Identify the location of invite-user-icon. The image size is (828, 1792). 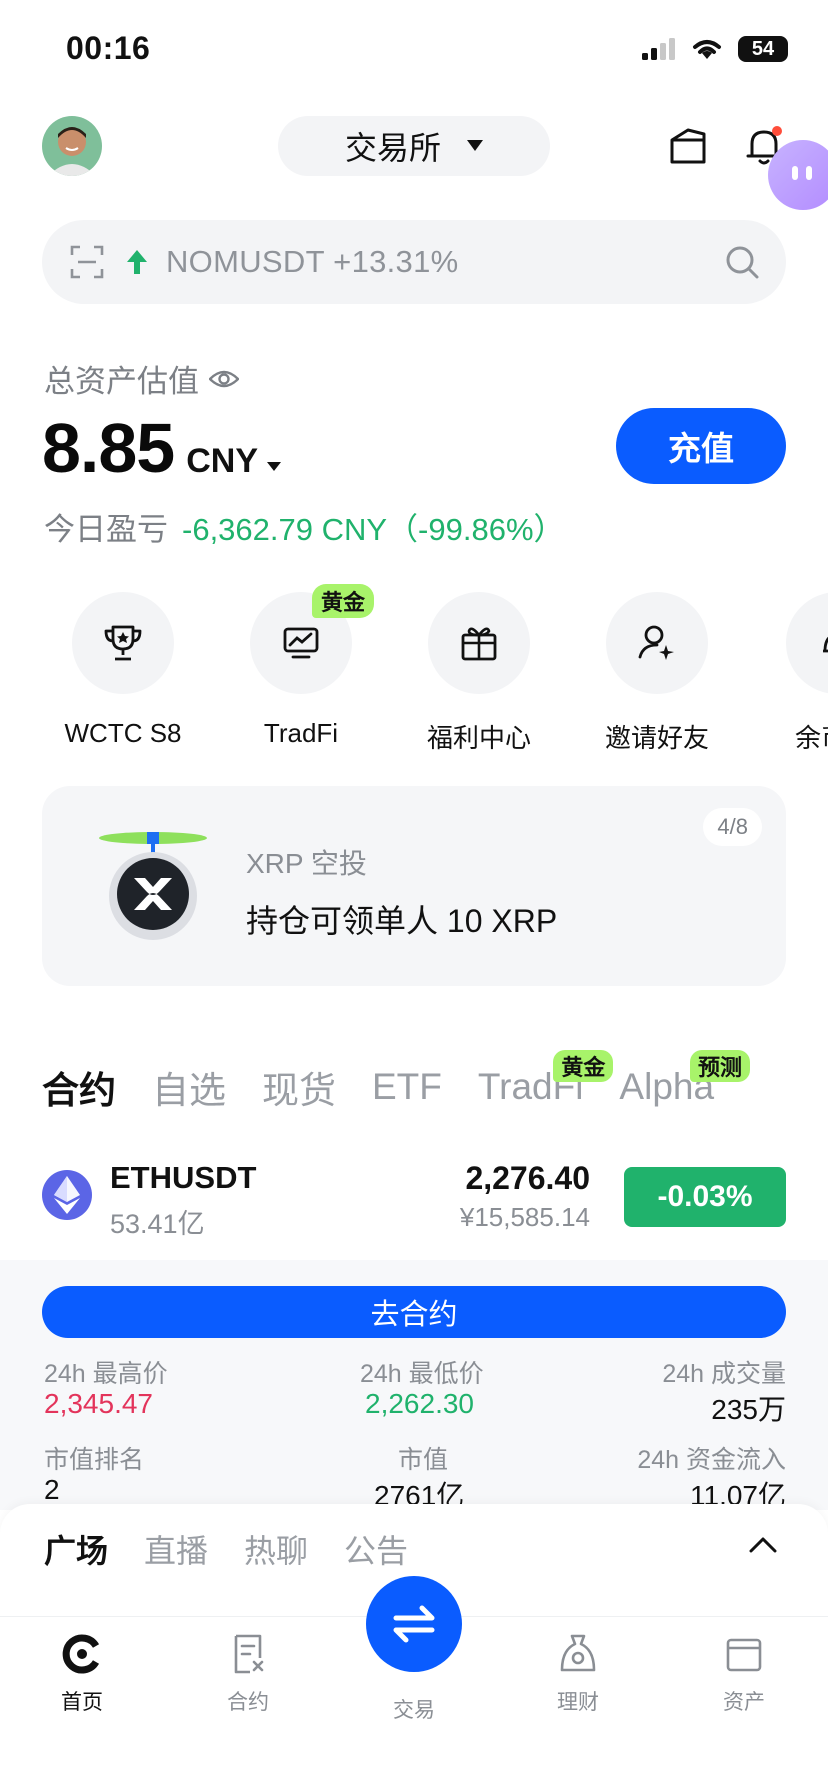
(656, 642).